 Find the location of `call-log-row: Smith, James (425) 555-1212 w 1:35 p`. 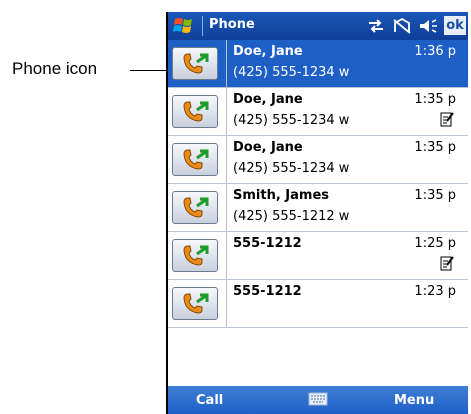

call-log-row: Smith, James (425) 555-1212 w 1:35 p is located at coordinates (318, 208).